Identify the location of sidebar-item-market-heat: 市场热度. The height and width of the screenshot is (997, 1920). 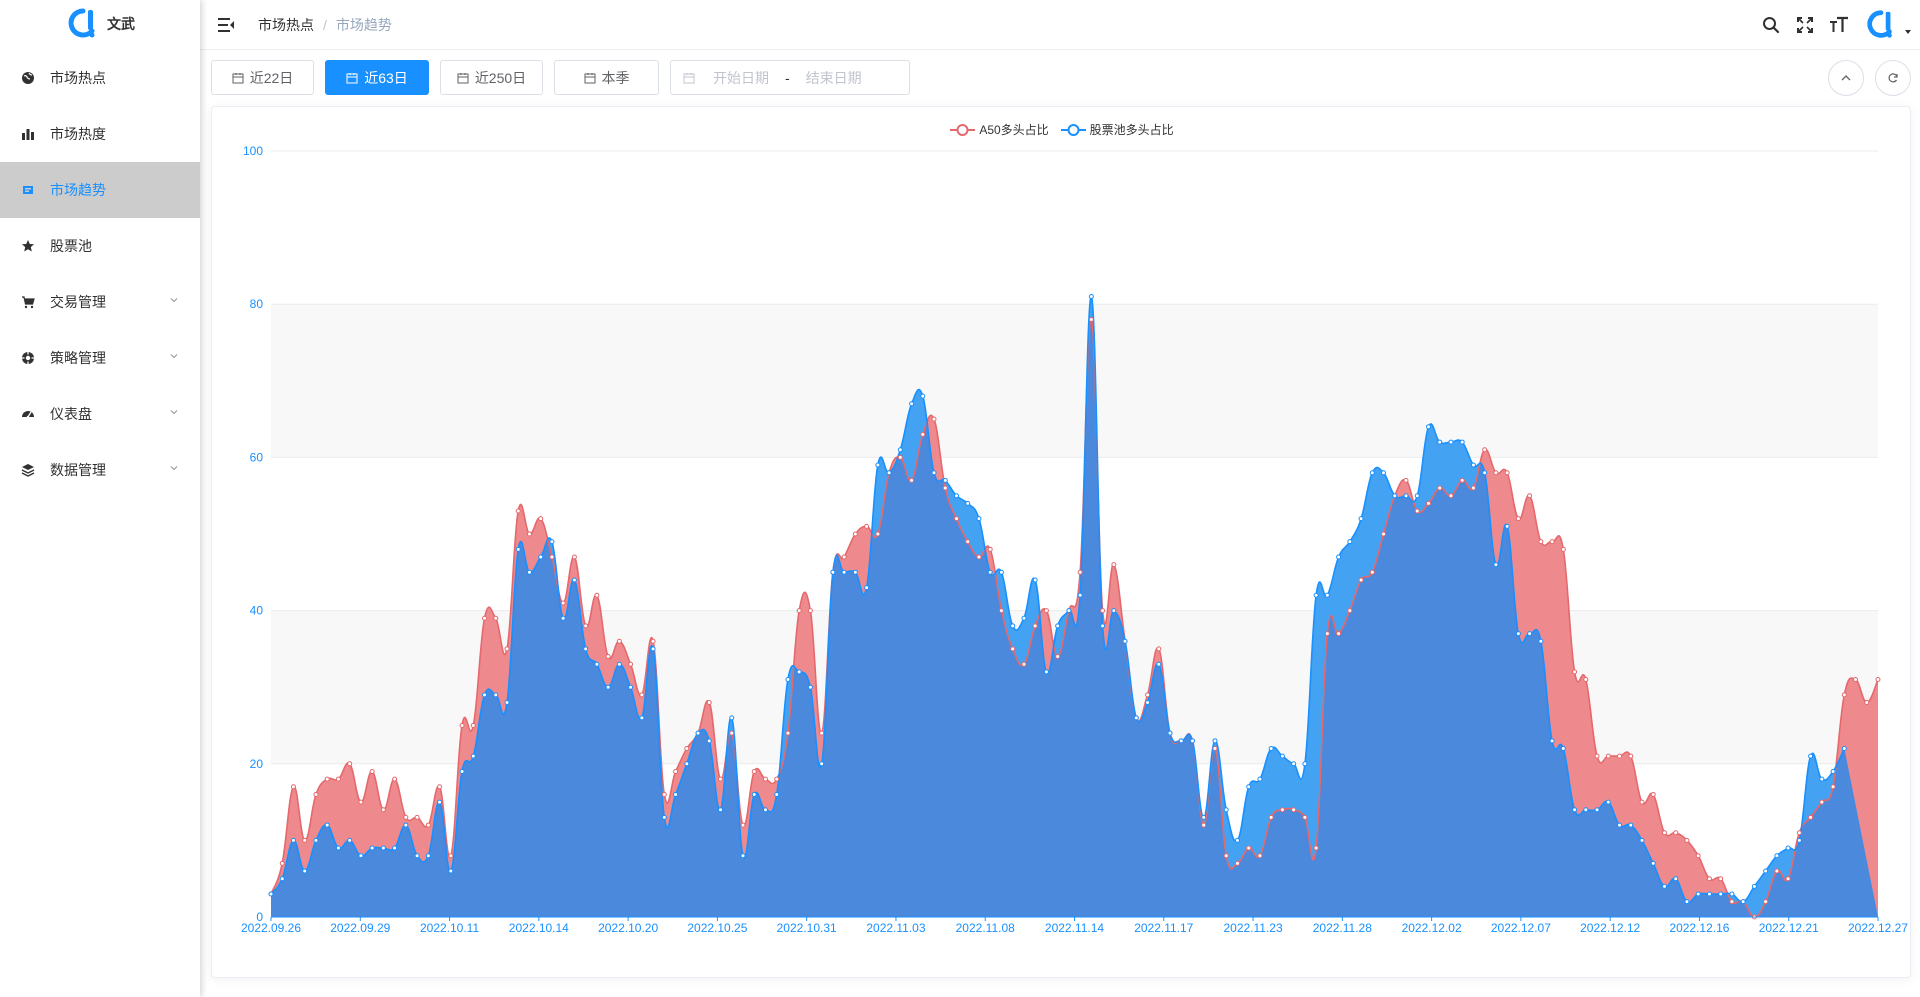
(100, 134).